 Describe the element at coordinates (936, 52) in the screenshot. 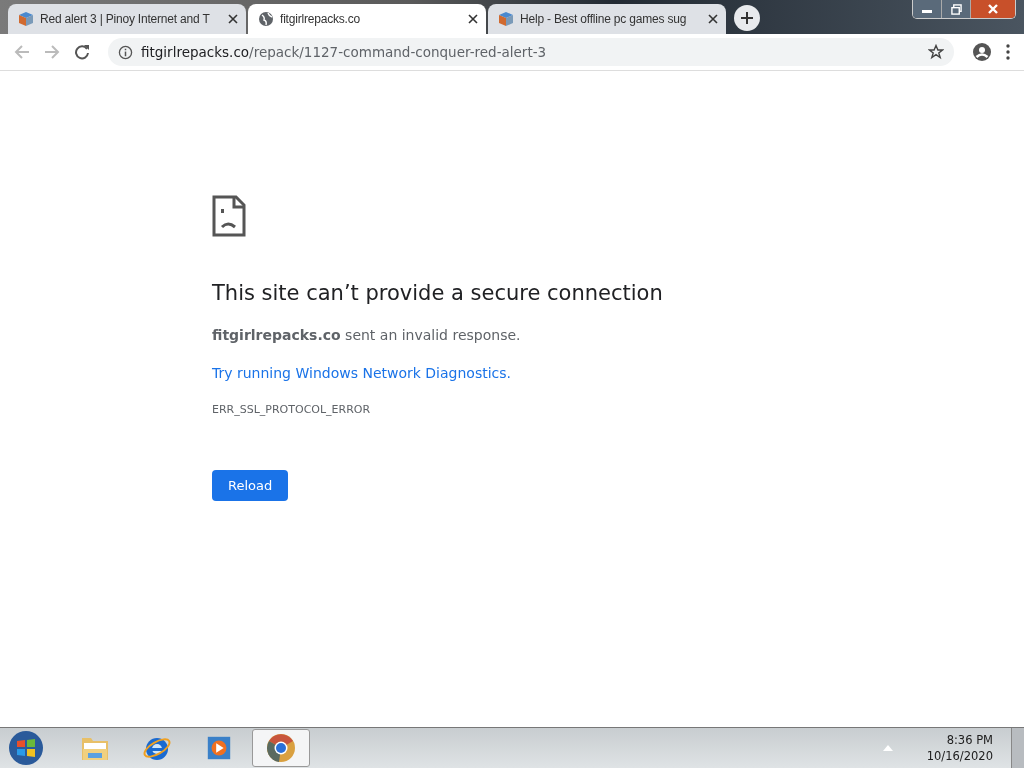

I see `star-icon` at that location.